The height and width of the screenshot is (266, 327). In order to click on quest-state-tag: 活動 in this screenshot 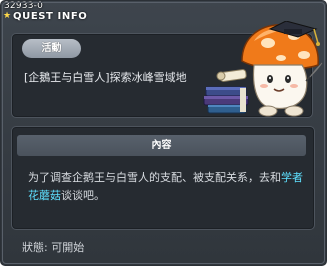, I will do `click(51, 48)`.